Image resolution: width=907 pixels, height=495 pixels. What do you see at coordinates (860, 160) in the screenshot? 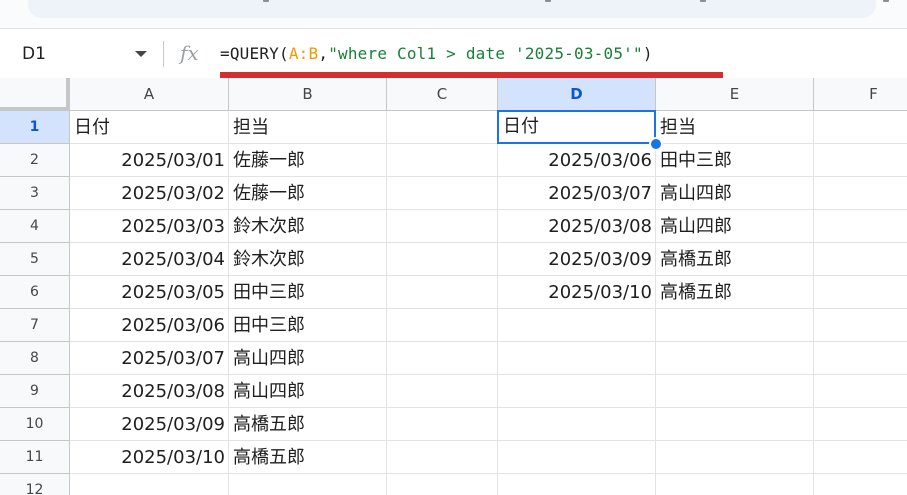
I see `cell-f2` at bounding box center [860, 160].